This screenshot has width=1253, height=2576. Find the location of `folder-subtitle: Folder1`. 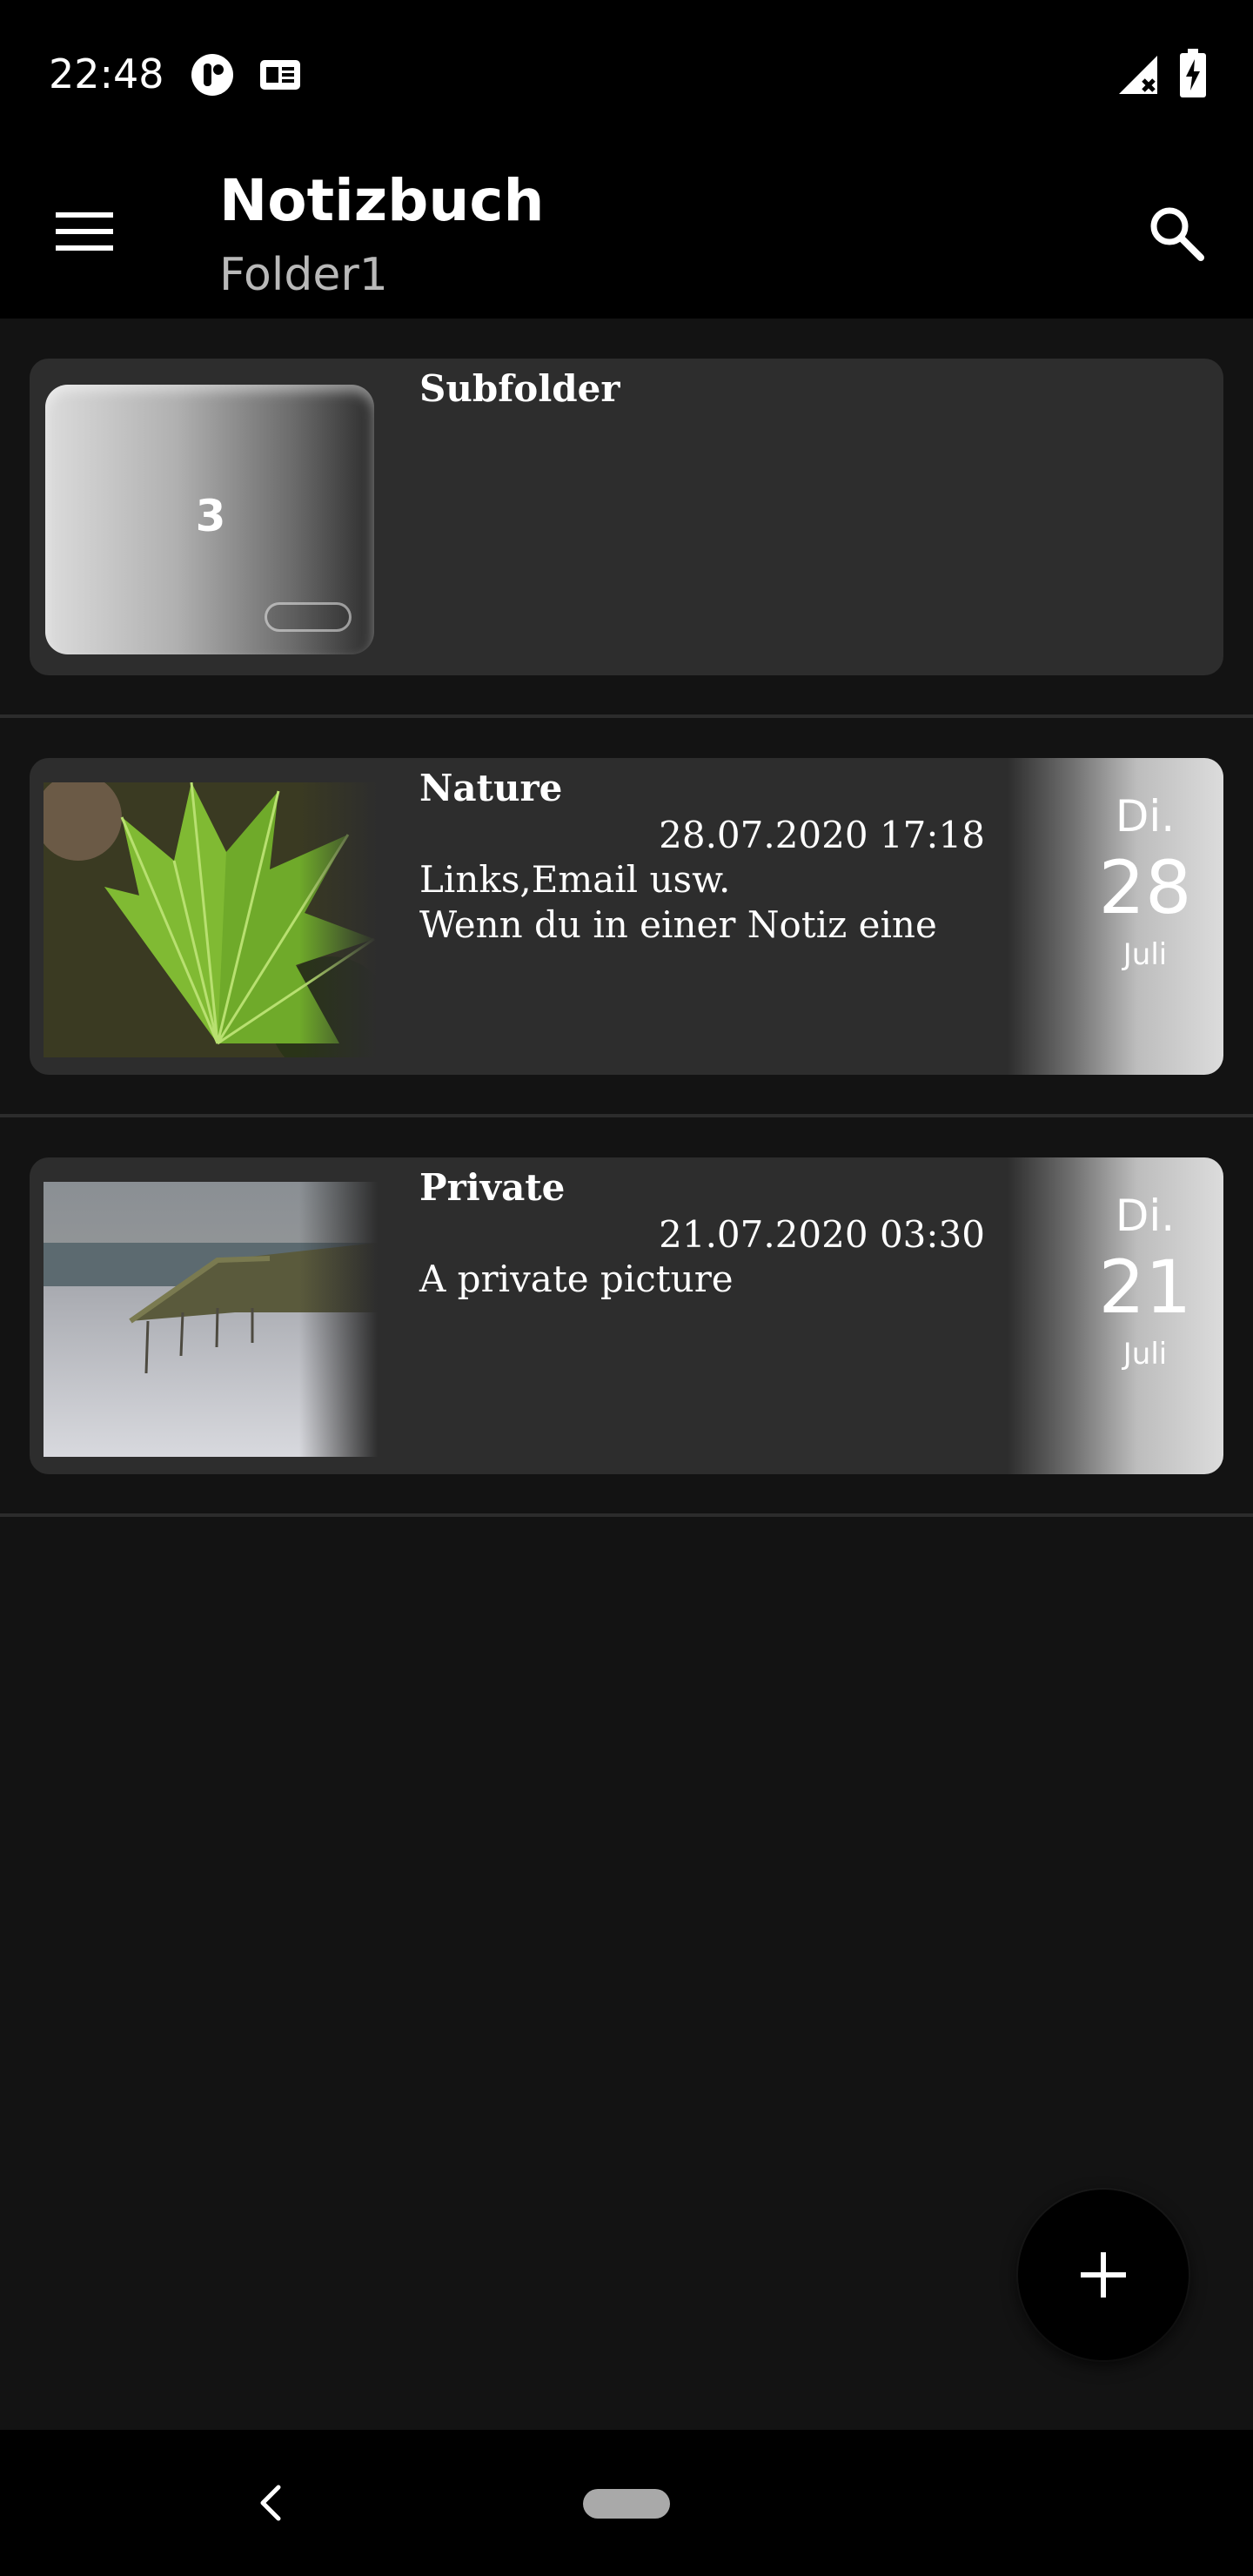

folder-subtitle: Folder1 is located at coordinates (303, 275).